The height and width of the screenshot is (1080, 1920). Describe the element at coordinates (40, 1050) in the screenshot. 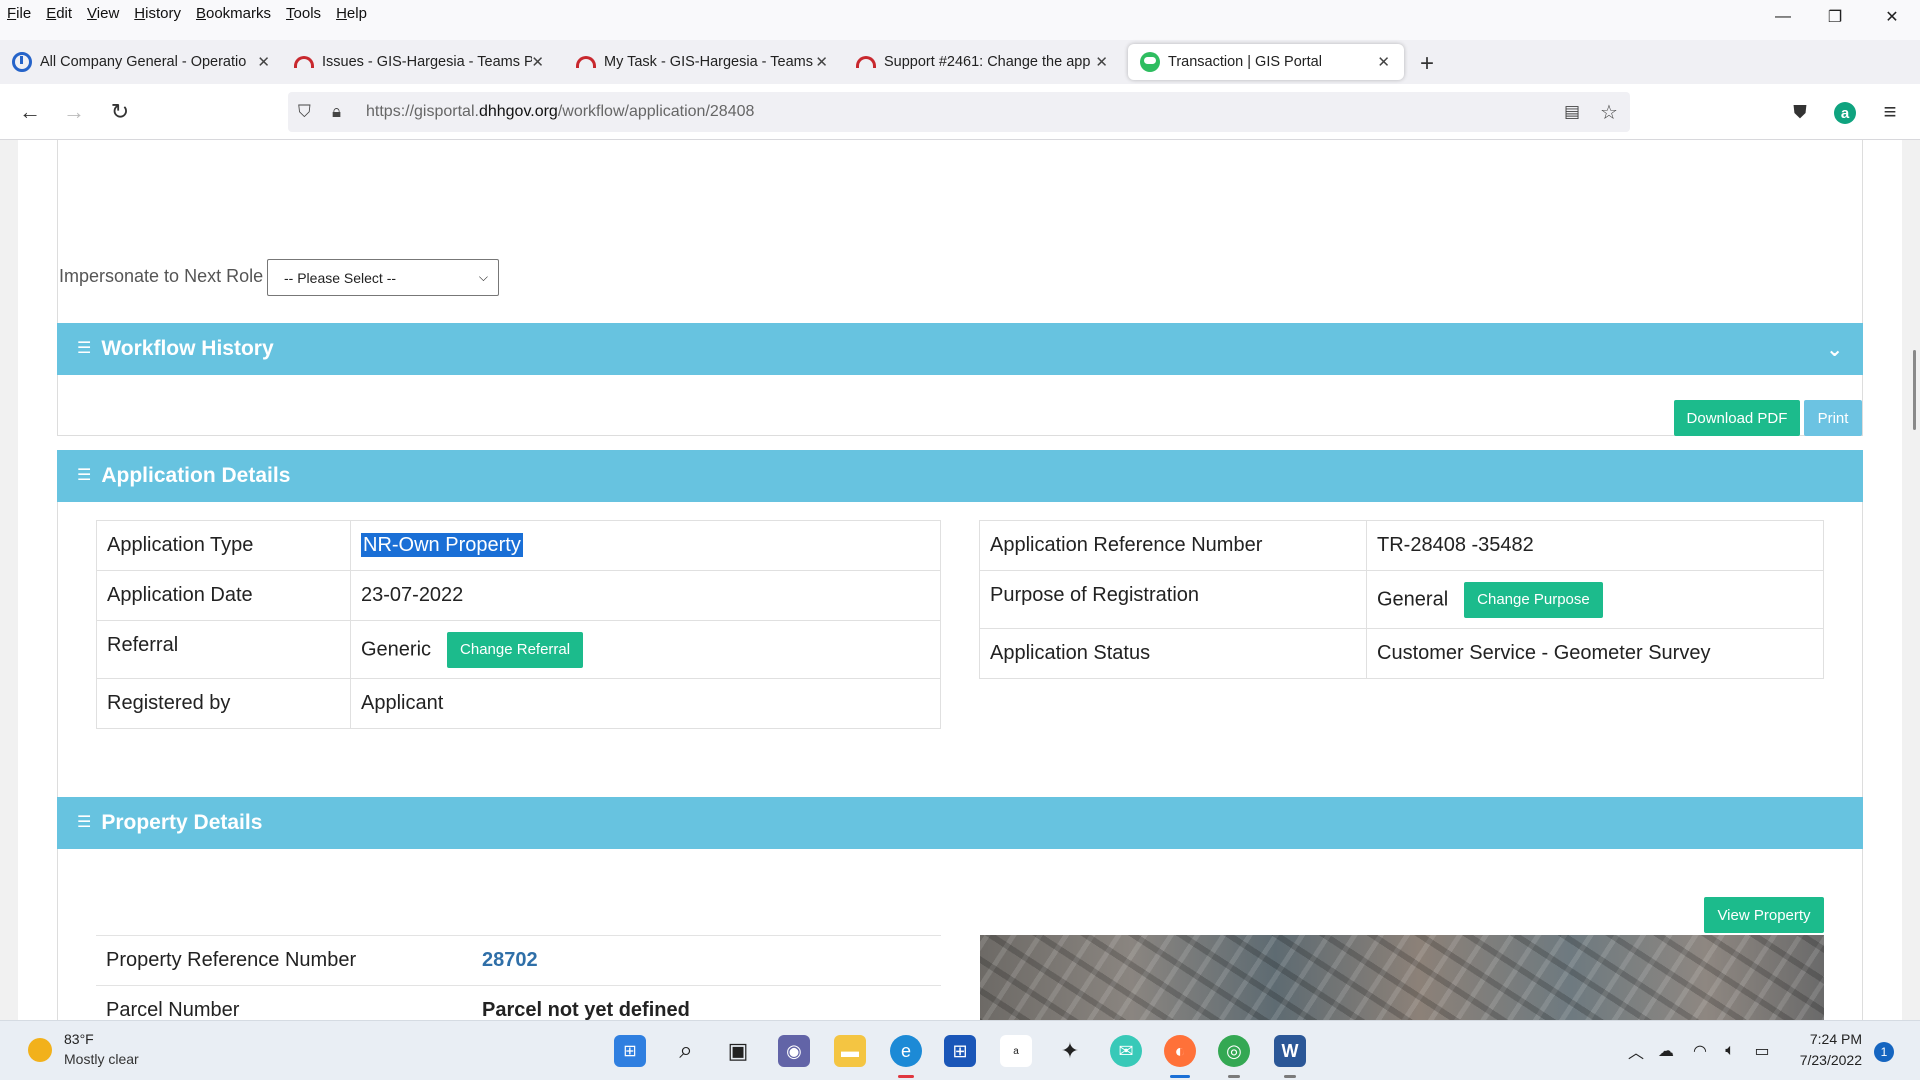

I see `weather-moon-icon` at that location.